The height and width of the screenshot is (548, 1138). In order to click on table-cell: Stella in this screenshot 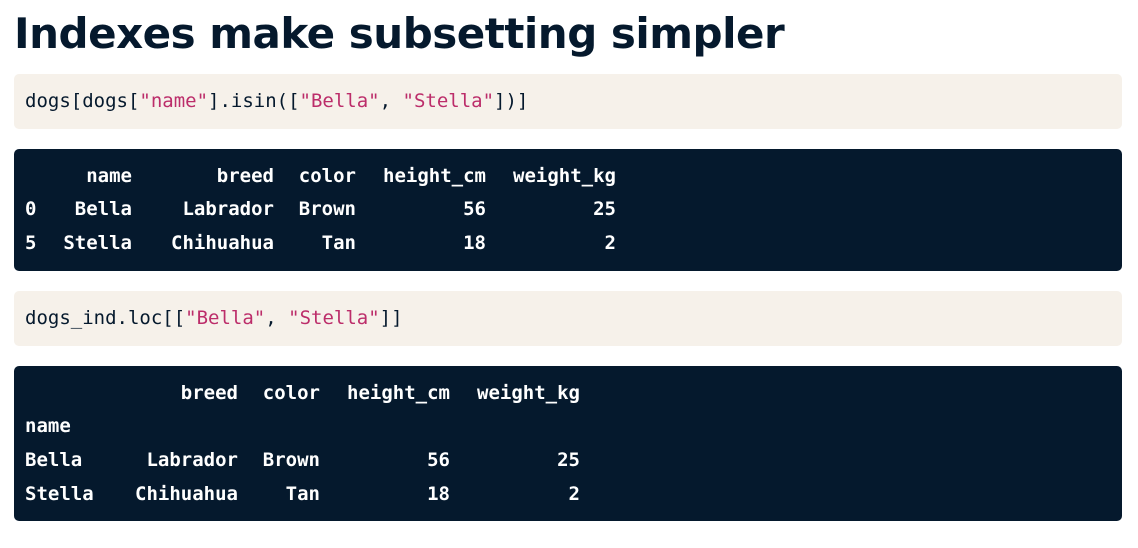, I will do `click(97, 243)`.